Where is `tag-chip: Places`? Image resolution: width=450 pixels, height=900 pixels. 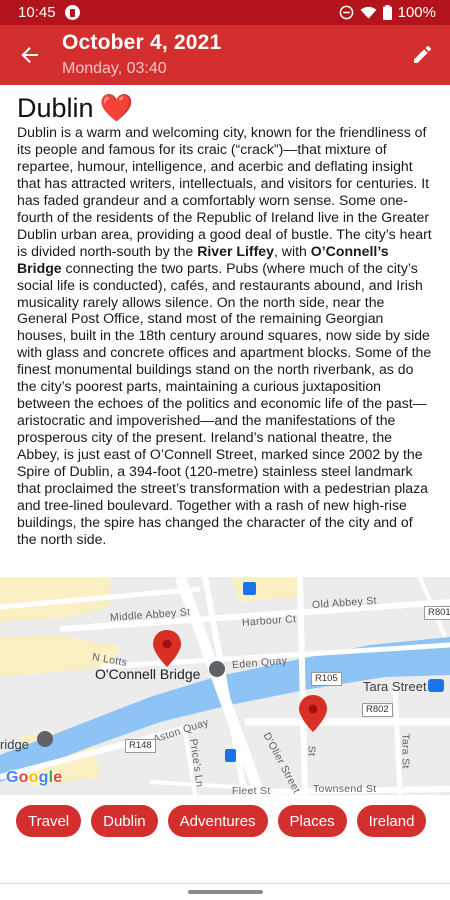
tag-chip: Places is located at coordinates (312, 821).